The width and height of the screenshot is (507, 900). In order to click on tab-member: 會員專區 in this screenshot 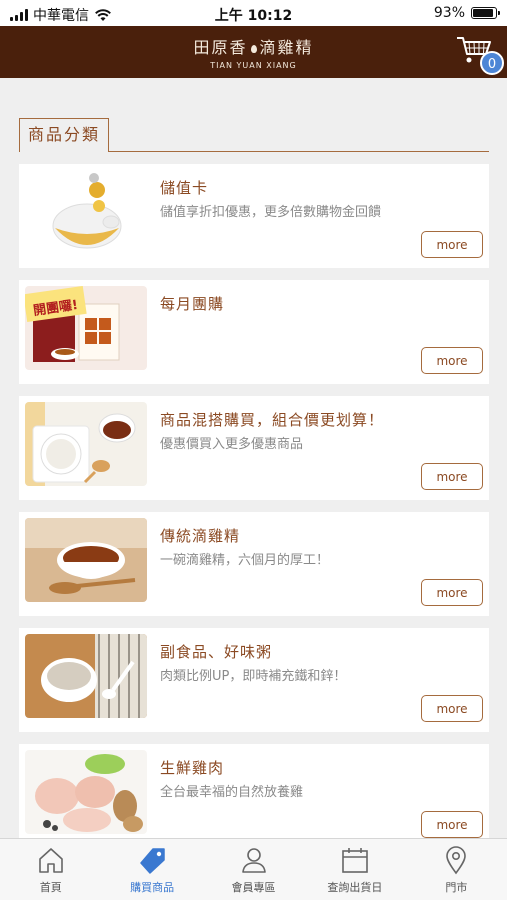, I will do `click(253, 869)`.